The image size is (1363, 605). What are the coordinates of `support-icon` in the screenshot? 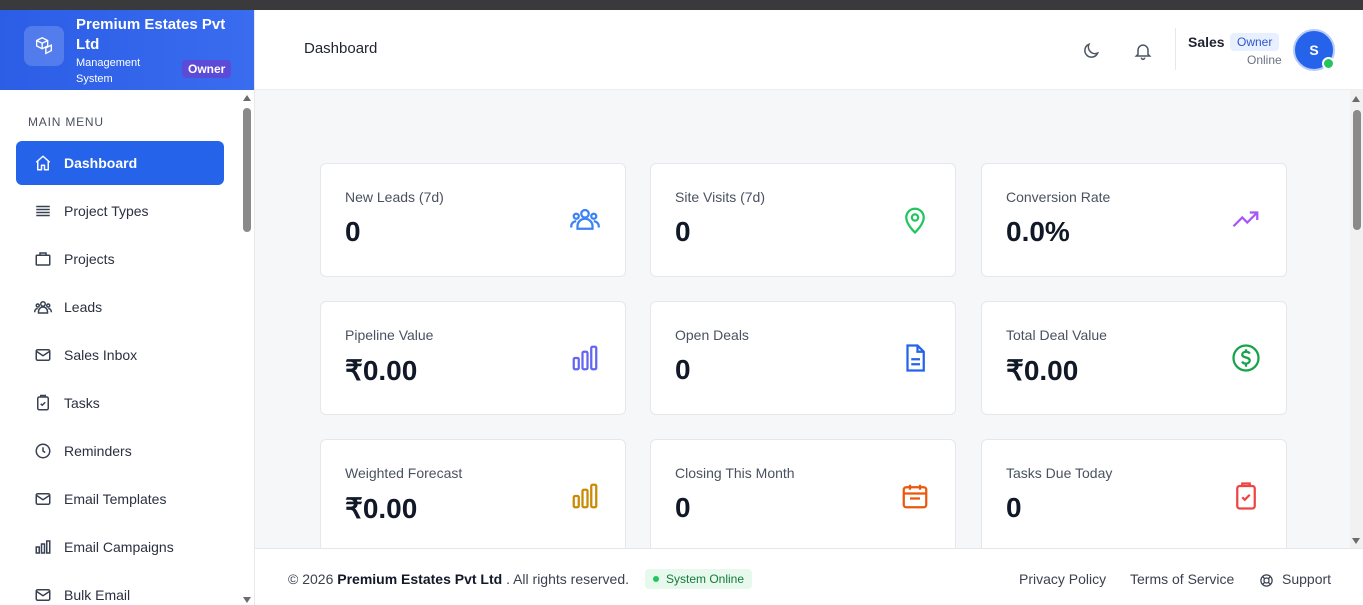 It's located at (1266, 582).